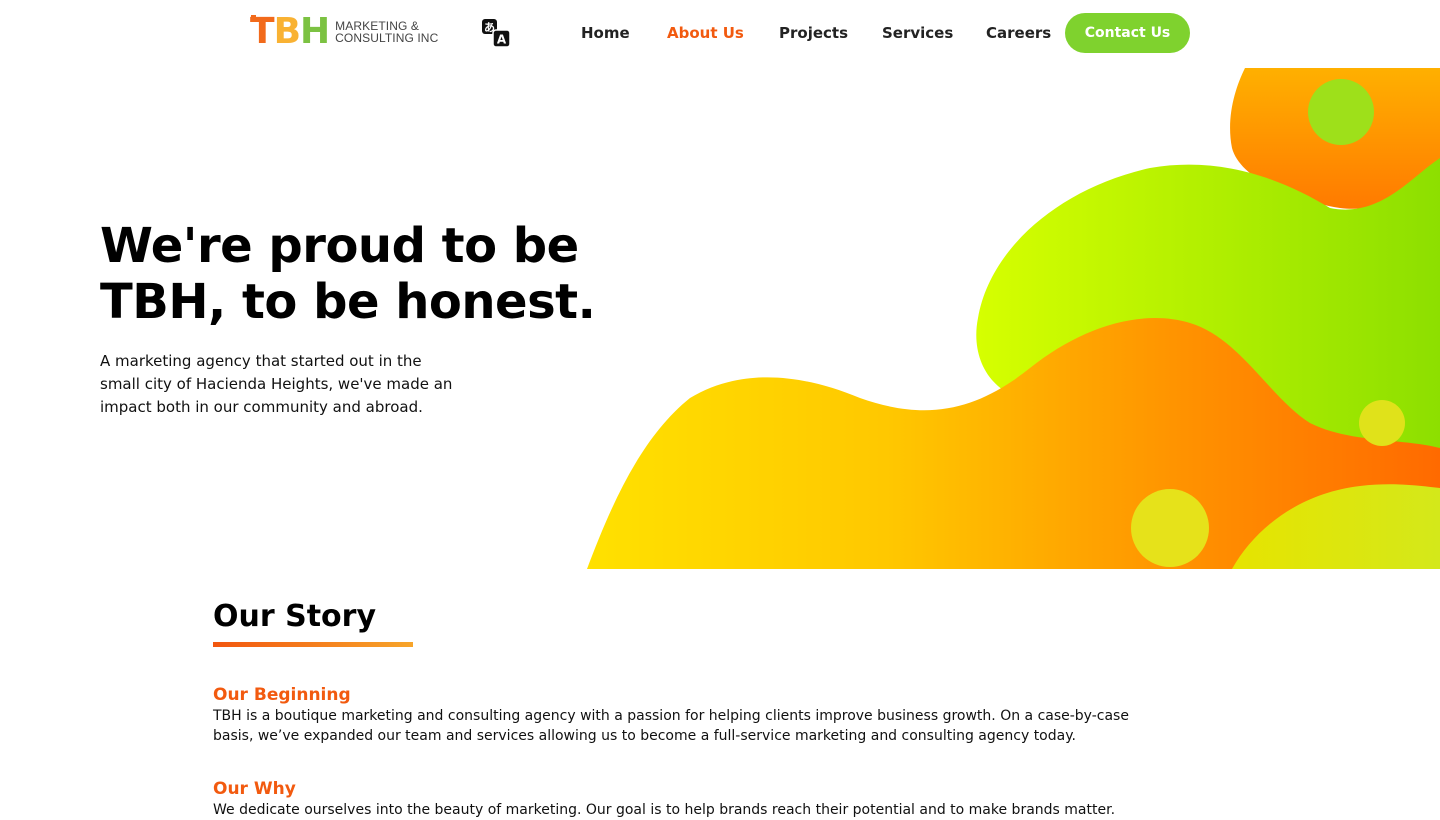  I want to click on our-why-heading: Our Why, so click(254, 789).